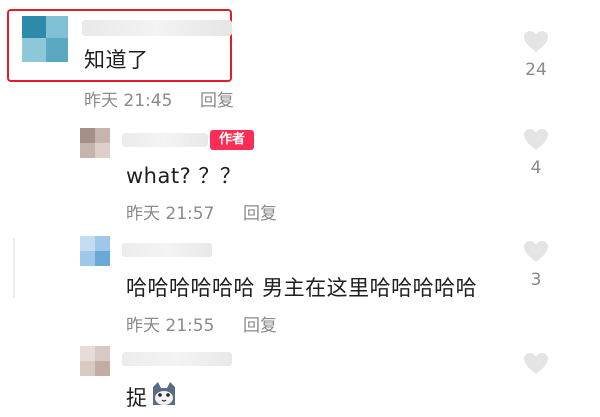 This screenshot has height=417, width=600. I want to click on like-count: 4, so click(536, 168).